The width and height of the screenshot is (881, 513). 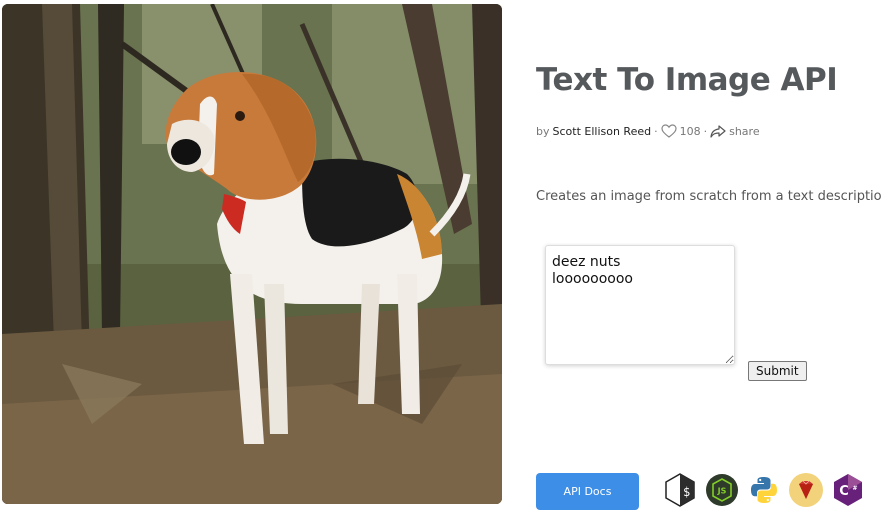 I want to click on heart-icon, so click(x=669, y=131).